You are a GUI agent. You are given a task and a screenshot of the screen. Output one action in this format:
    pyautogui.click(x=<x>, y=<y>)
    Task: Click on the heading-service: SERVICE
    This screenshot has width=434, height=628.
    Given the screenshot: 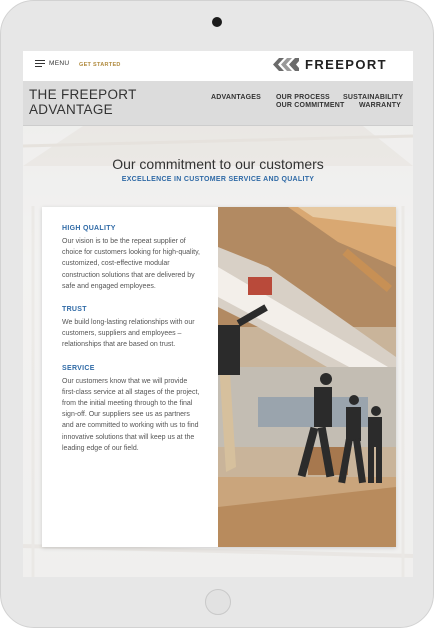 What is the action you would take?
    pyautogui.click(x=78, y=368)
    